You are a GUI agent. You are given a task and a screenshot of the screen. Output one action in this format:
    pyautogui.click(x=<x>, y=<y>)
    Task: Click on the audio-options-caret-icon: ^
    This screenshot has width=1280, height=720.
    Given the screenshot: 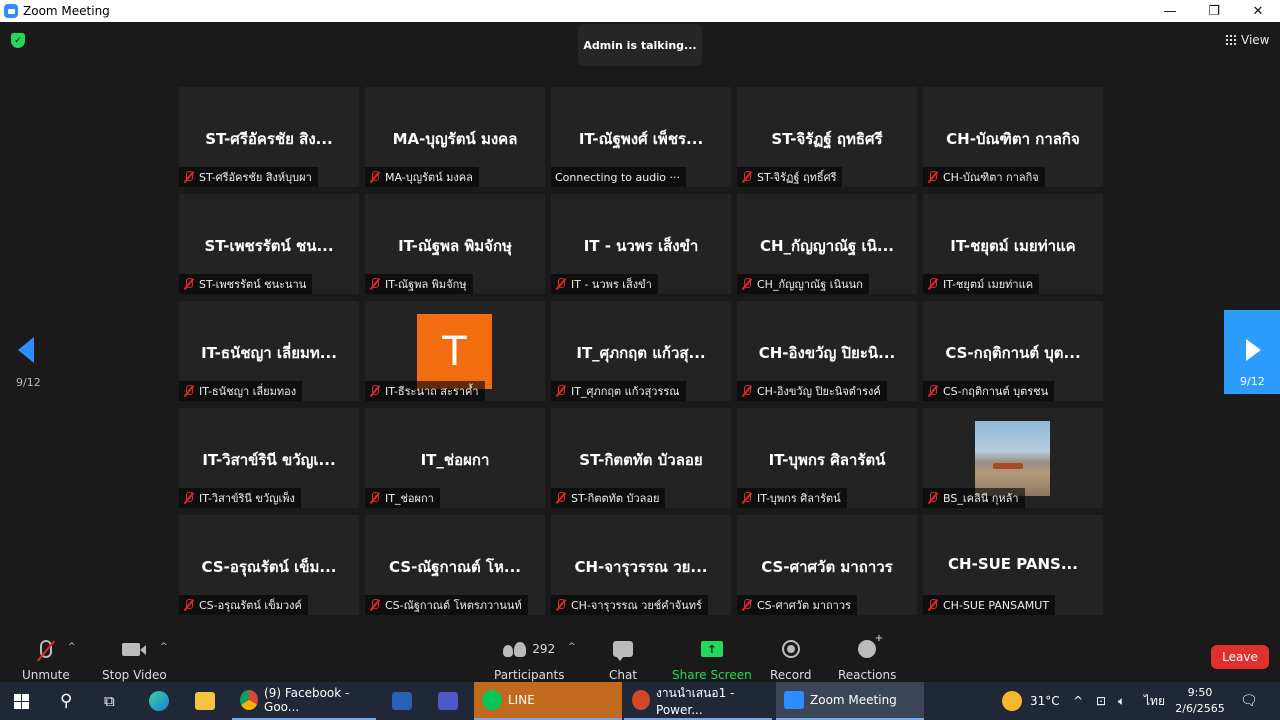 What is the action you would take?
    pyautogui.click(x=72, y=647)
    